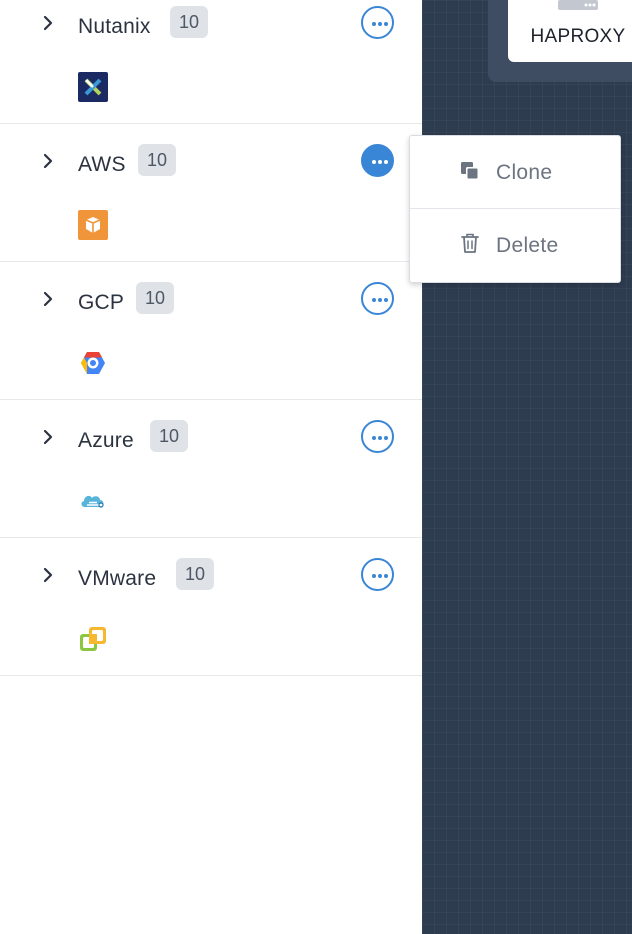 The image size is (632, 934). What do you see at coordinates (470, 171) in the screenshot?
I see `copy-icon` at bounding box center [470, 171].